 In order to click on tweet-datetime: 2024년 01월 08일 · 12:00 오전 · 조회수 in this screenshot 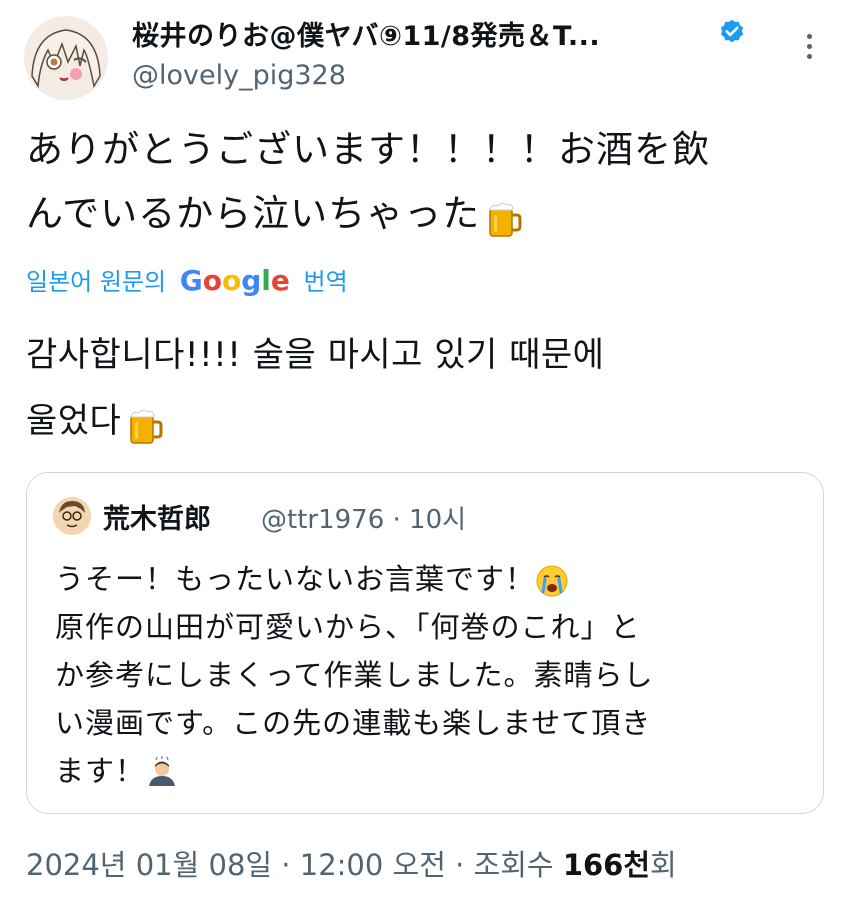, I will do `click(290, 865)`.